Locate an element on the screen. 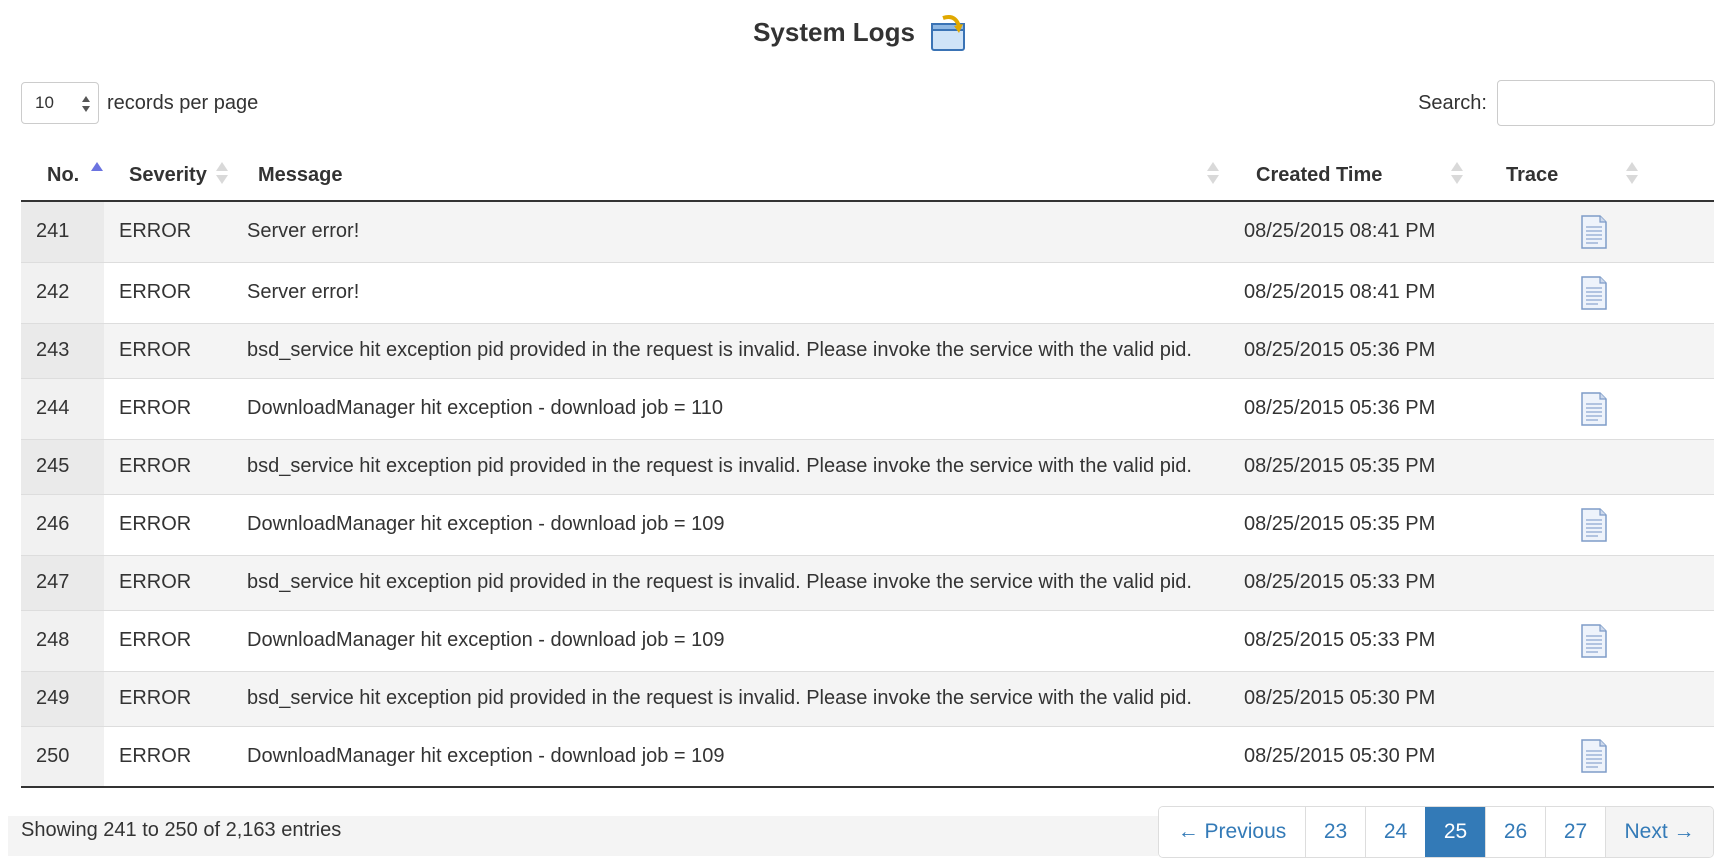 The height and width of the screenshot is (861, 1720). cell-no: 246 is located at coordinates (62, 524).